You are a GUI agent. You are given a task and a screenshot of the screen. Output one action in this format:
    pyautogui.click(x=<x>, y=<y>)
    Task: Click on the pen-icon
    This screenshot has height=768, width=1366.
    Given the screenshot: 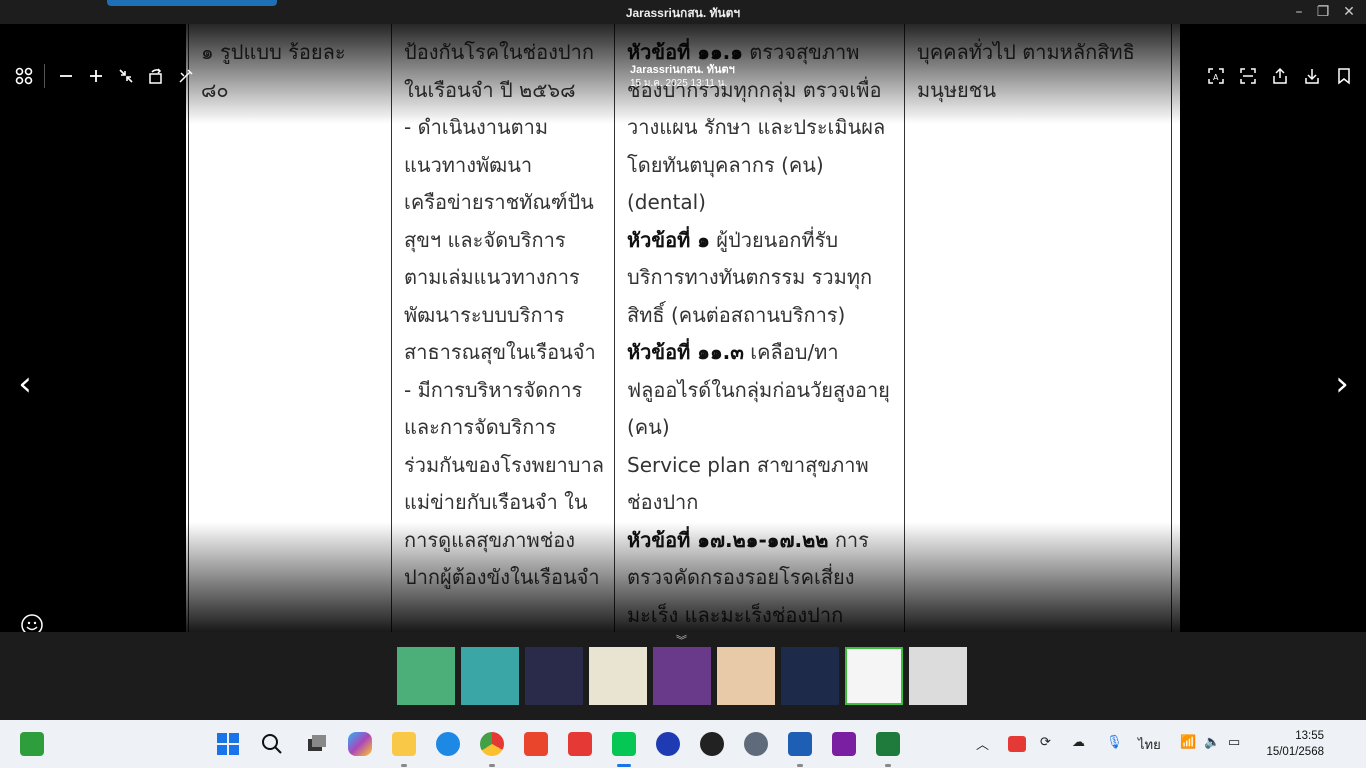 What is the action you would take?
    pyautogui.click(x=186, y=76)
    